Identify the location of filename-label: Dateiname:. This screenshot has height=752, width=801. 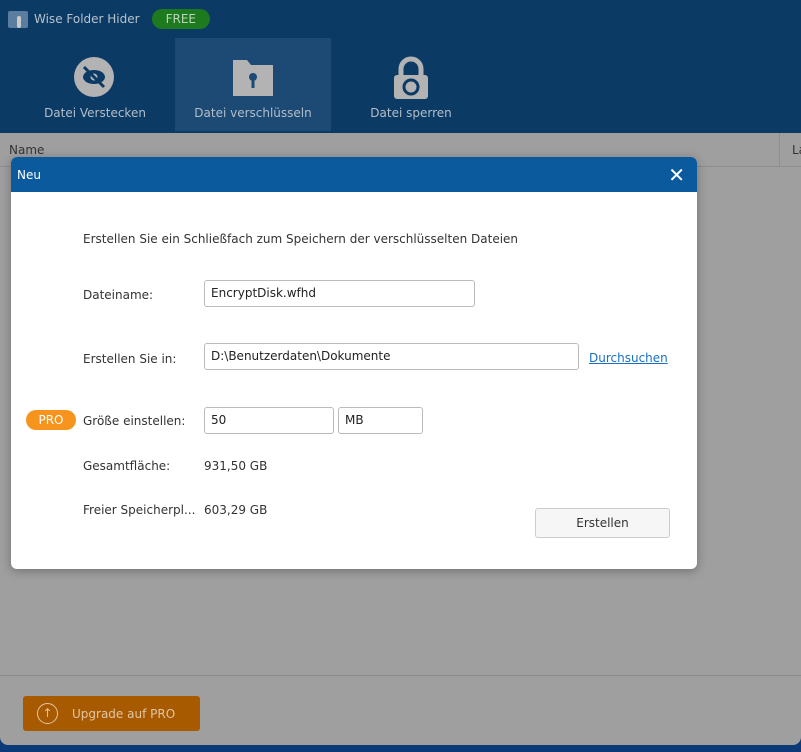
(118, 295).